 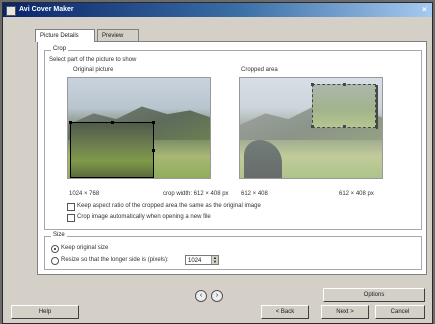 I want to click on keep-original-size-label: Keep original size, so click(x=85, y=248).